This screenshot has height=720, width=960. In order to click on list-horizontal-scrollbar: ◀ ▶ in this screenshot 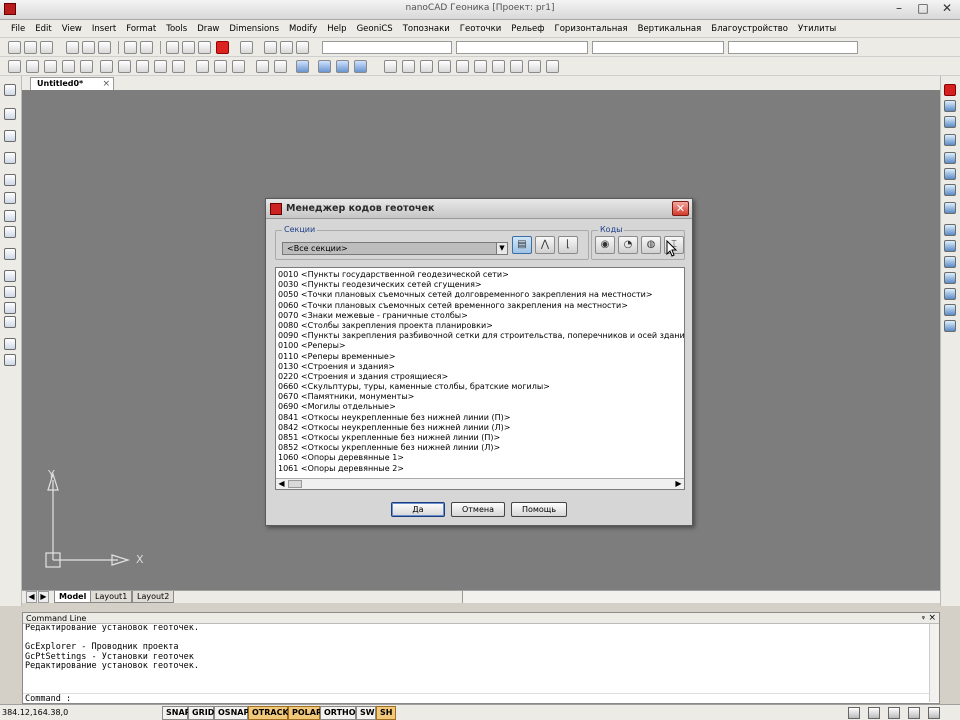, I will do `click(480, 483)`.